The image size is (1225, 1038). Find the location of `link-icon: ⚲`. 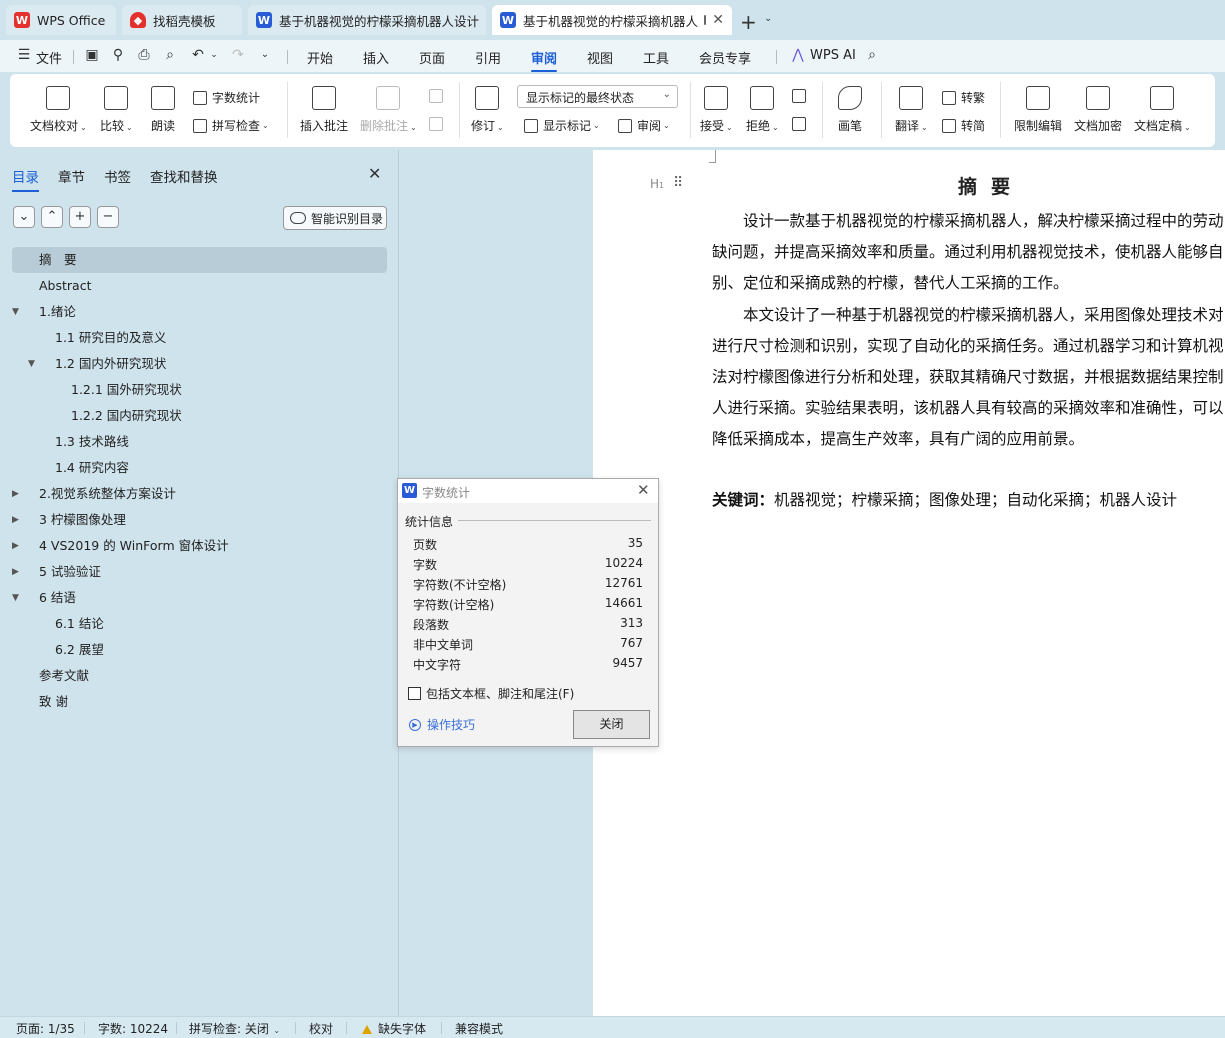

link-icon: ⚲ is located at coordinates (118, 55).